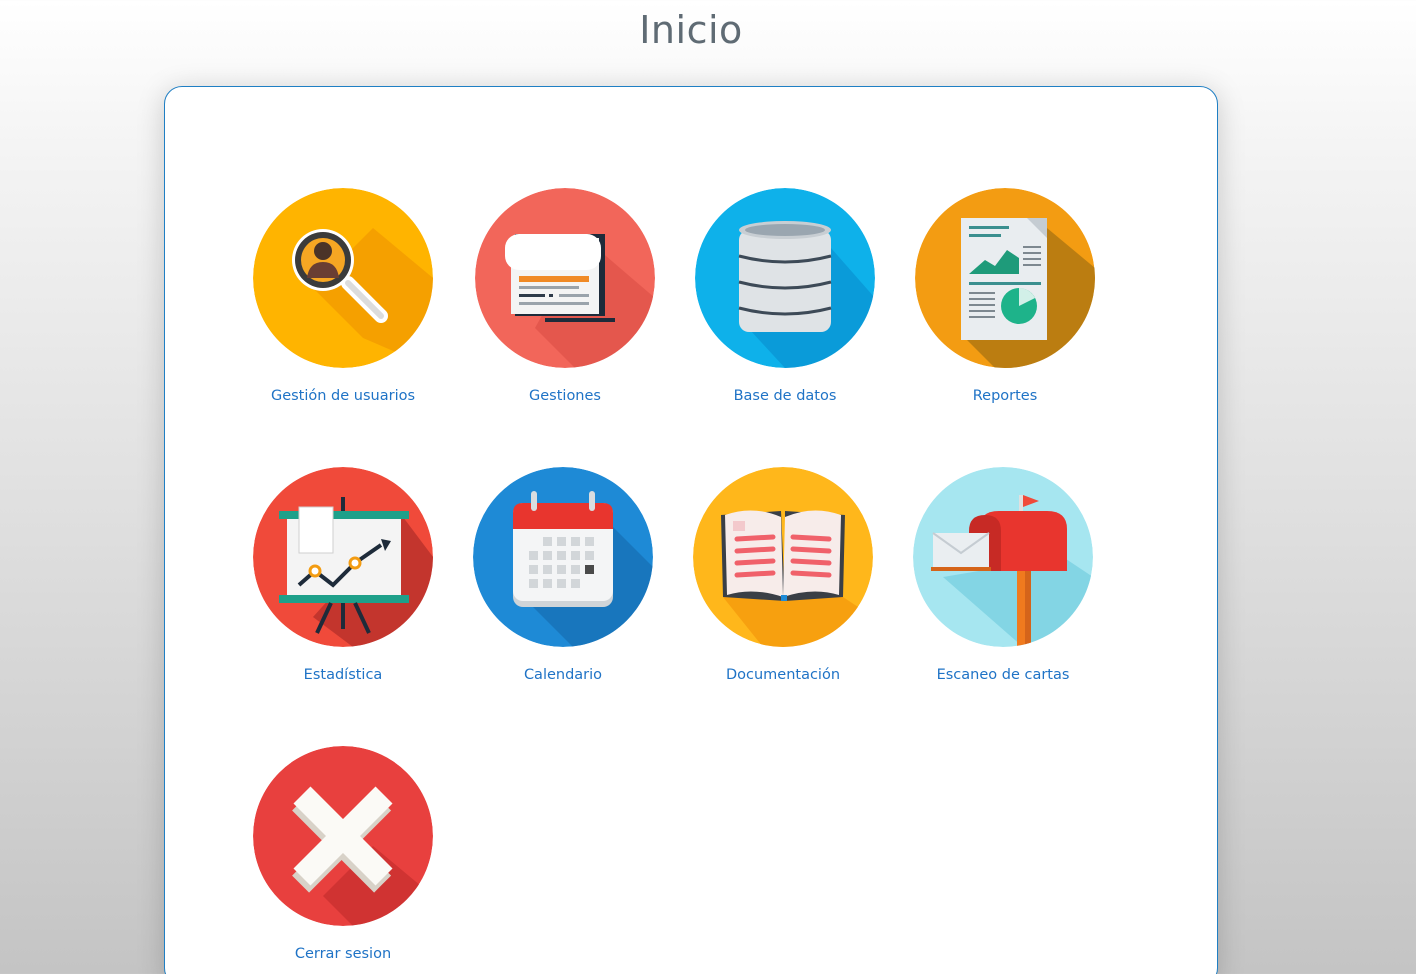 The width and height of the screenshot is (1416, 974). I want to click on calendar-icon, so click(563, 557).